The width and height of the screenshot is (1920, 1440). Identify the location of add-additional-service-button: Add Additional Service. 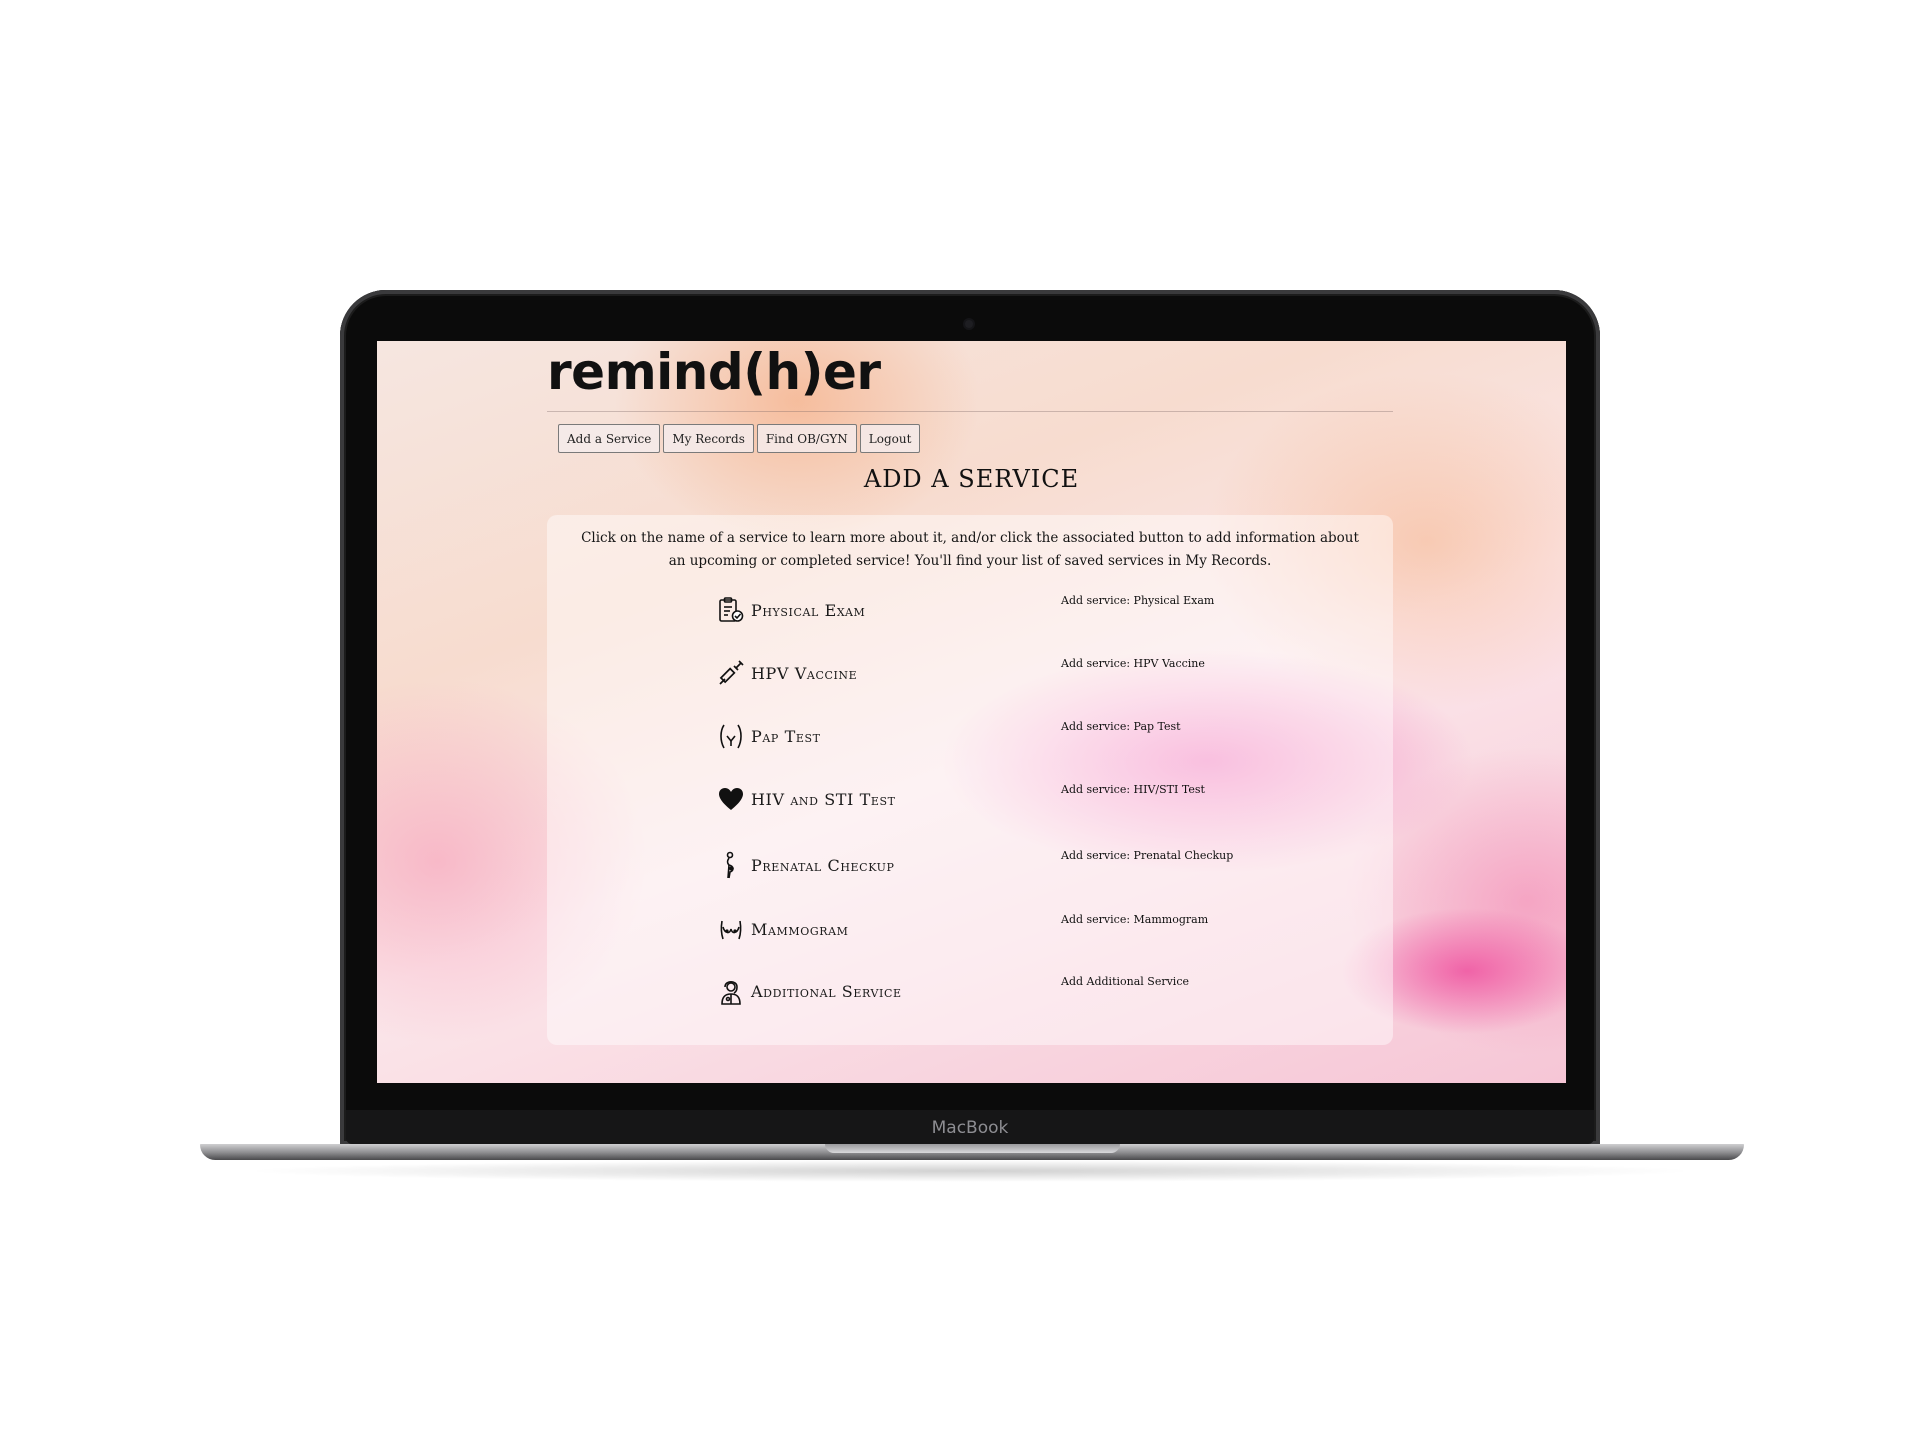
(1125, 981).